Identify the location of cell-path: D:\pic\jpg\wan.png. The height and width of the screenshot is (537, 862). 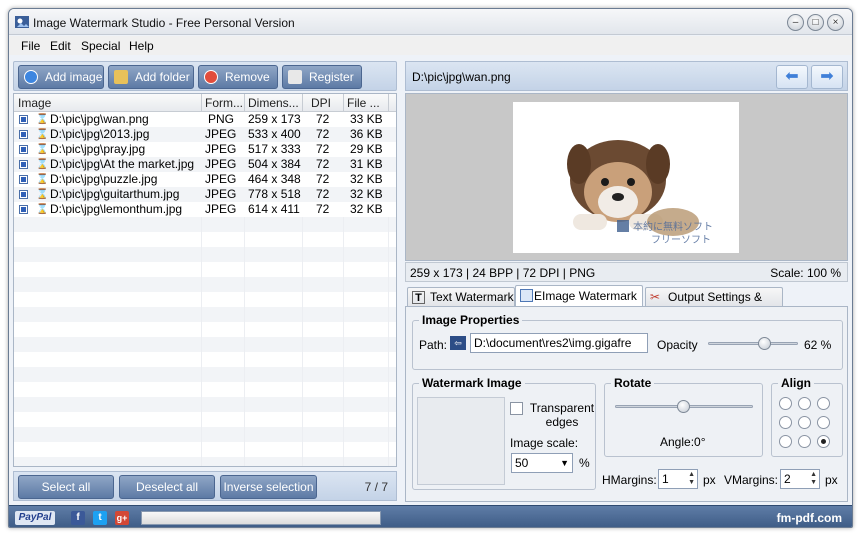
(99, 119).